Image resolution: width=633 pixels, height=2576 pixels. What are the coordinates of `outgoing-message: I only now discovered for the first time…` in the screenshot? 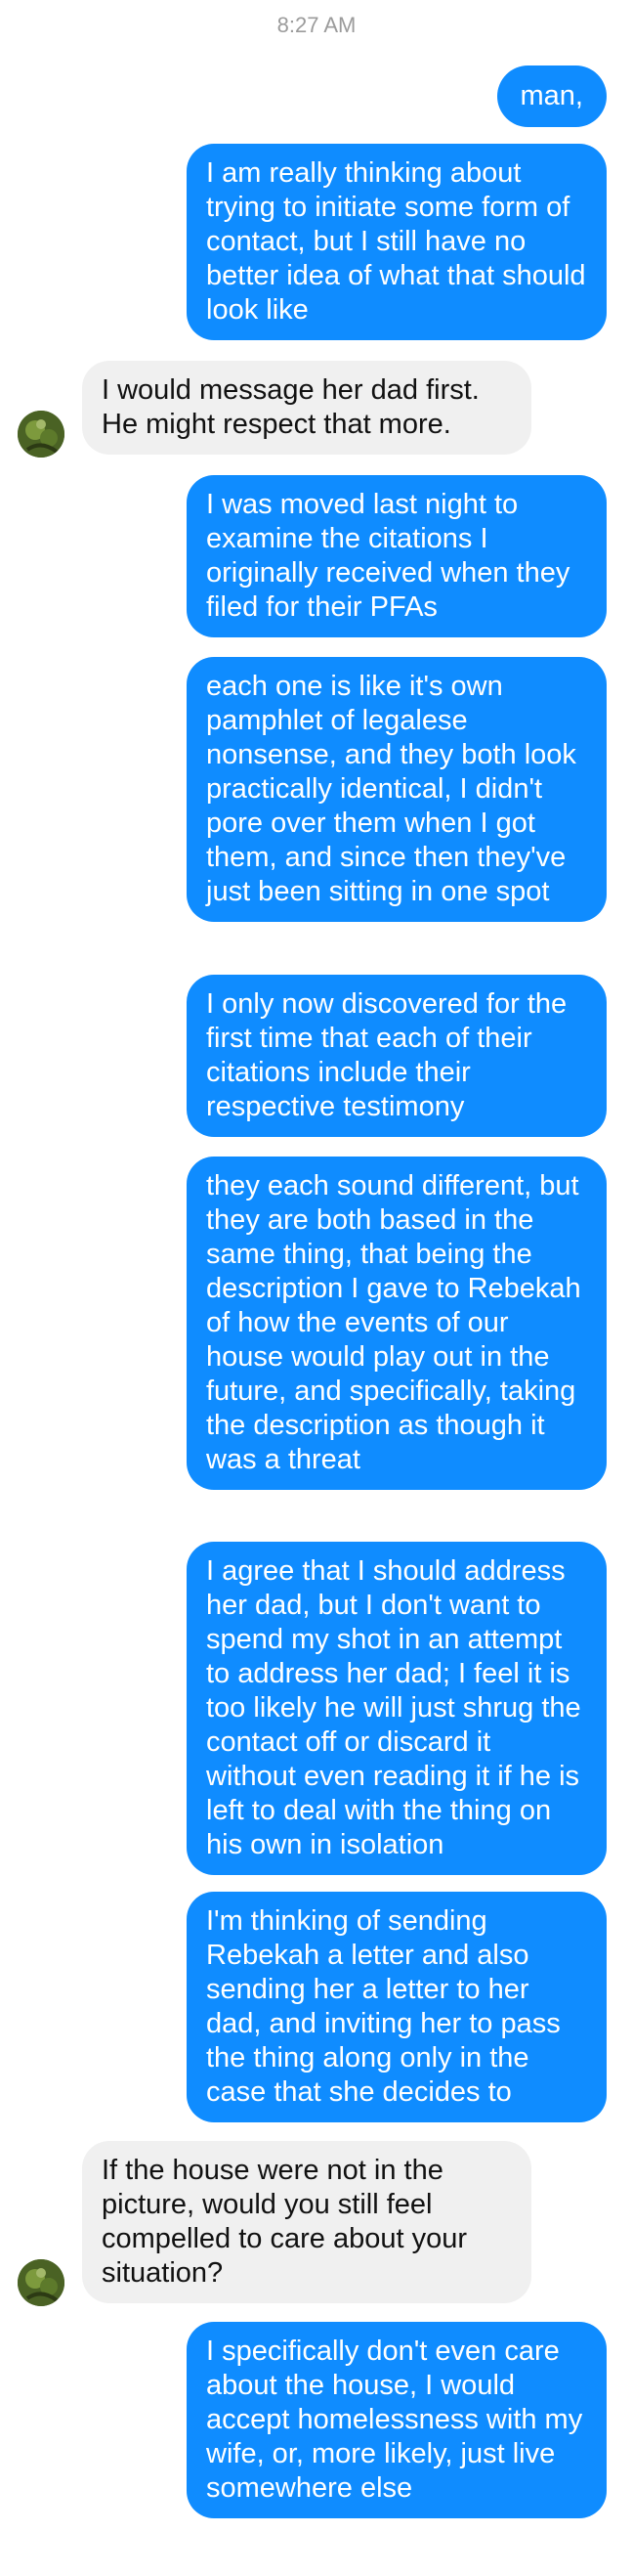 It's located at (397, 1056).